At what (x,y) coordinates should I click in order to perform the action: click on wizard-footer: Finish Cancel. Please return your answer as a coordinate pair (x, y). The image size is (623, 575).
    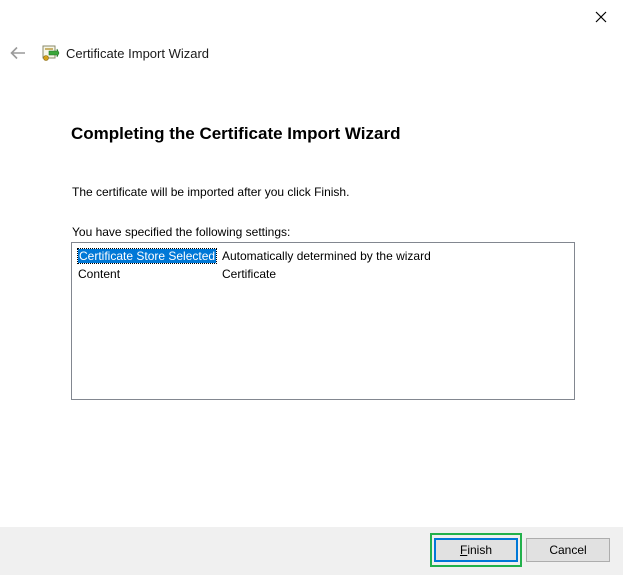
    Looking at the image, I should click on (311, 551).